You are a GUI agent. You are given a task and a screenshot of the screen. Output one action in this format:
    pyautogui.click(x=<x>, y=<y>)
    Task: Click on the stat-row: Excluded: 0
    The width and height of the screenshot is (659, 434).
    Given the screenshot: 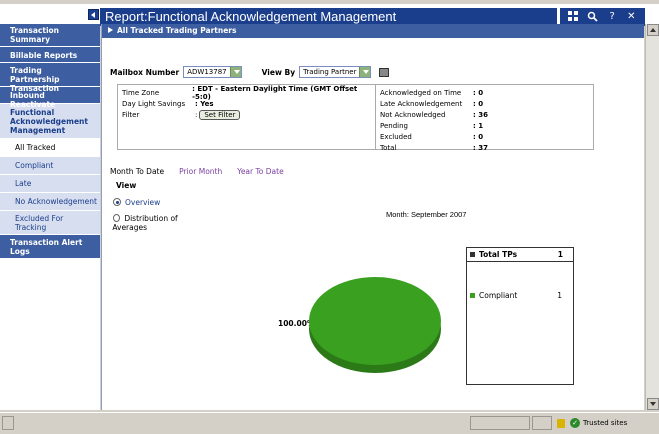 What is the action you would take?
    pyautogui.click(x=432, y=136)
    